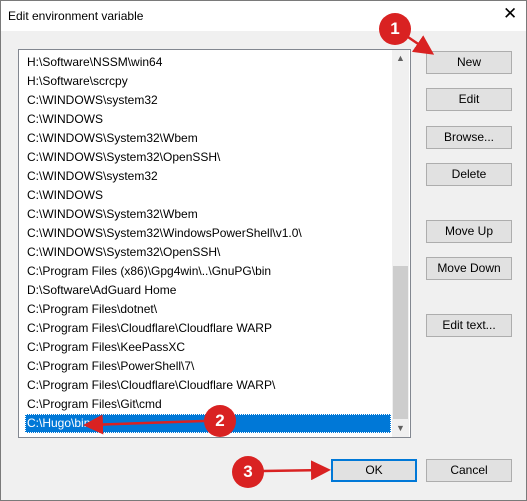 This screenshot has height=501, width=527. I want to click on new-button: New, so click(469, 62).